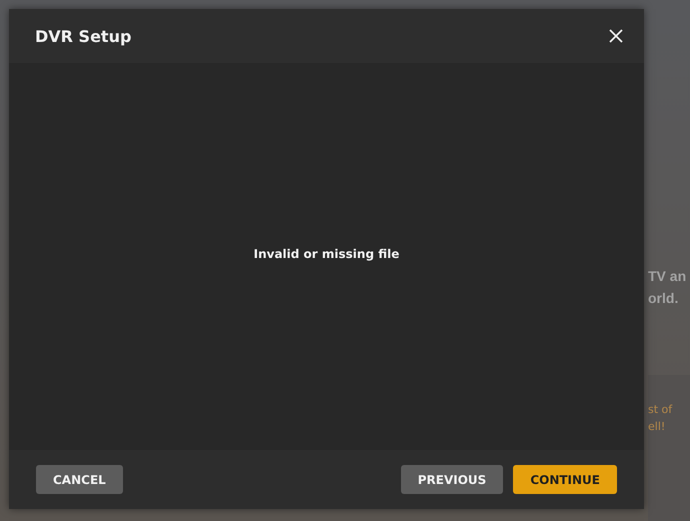  Describe the element at coordinates (327, 253) in the screenshot. I see `error-message: Invalid or missing file` at that location.